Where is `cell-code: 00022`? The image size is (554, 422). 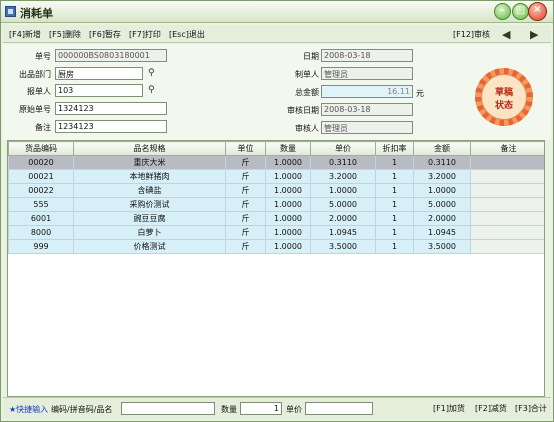
cell-code: 00022 is located at coordinates (41, 190).